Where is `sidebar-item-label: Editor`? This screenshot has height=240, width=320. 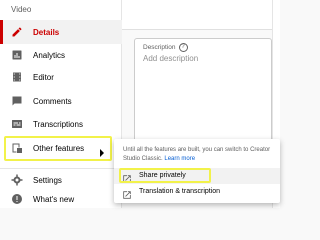 sidebar-item-label: Editor is located at coordinates (43, 77).